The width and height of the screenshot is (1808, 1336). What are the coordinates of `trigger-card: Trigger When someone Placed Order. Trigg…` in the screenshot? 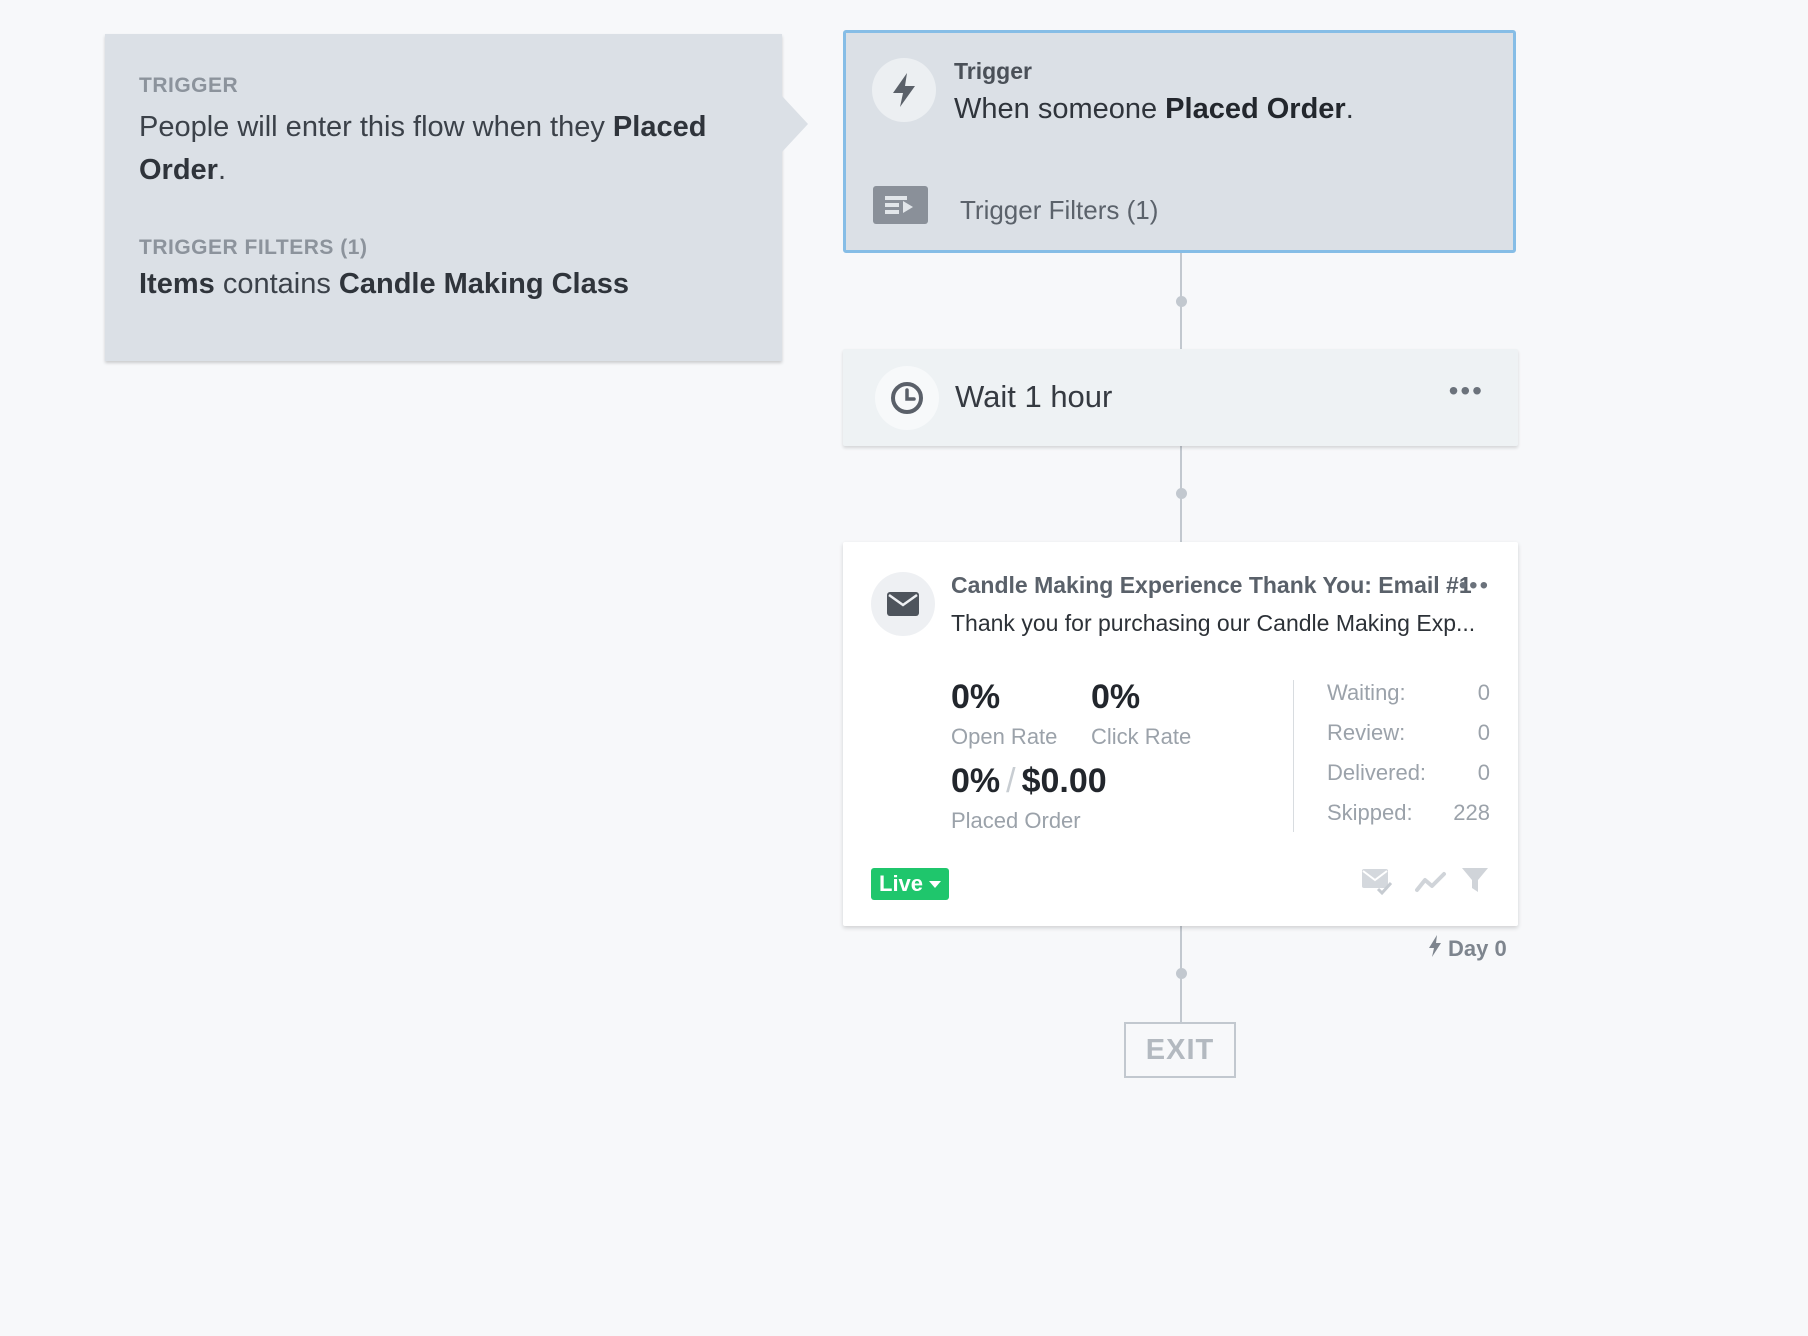 It's located at (1179, 141).